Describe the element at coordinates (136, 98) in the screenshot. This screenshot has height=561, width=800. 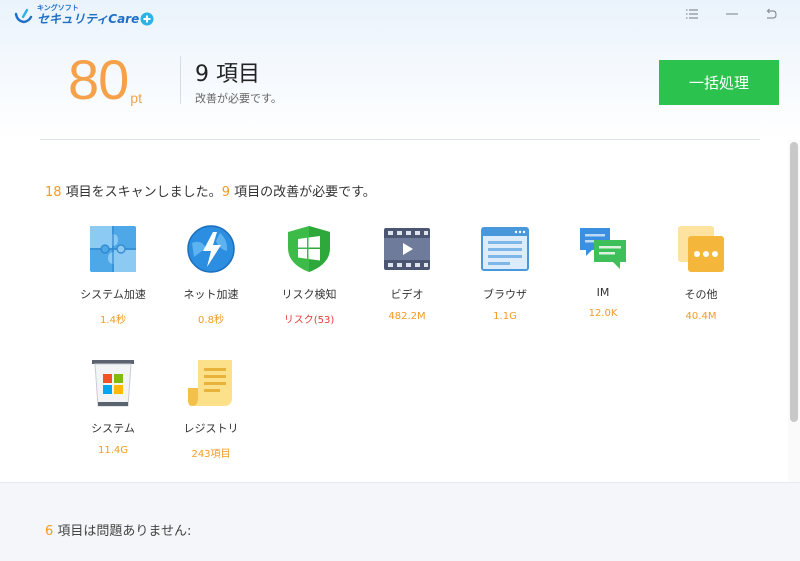
I see `score-unit: pt` at that location.